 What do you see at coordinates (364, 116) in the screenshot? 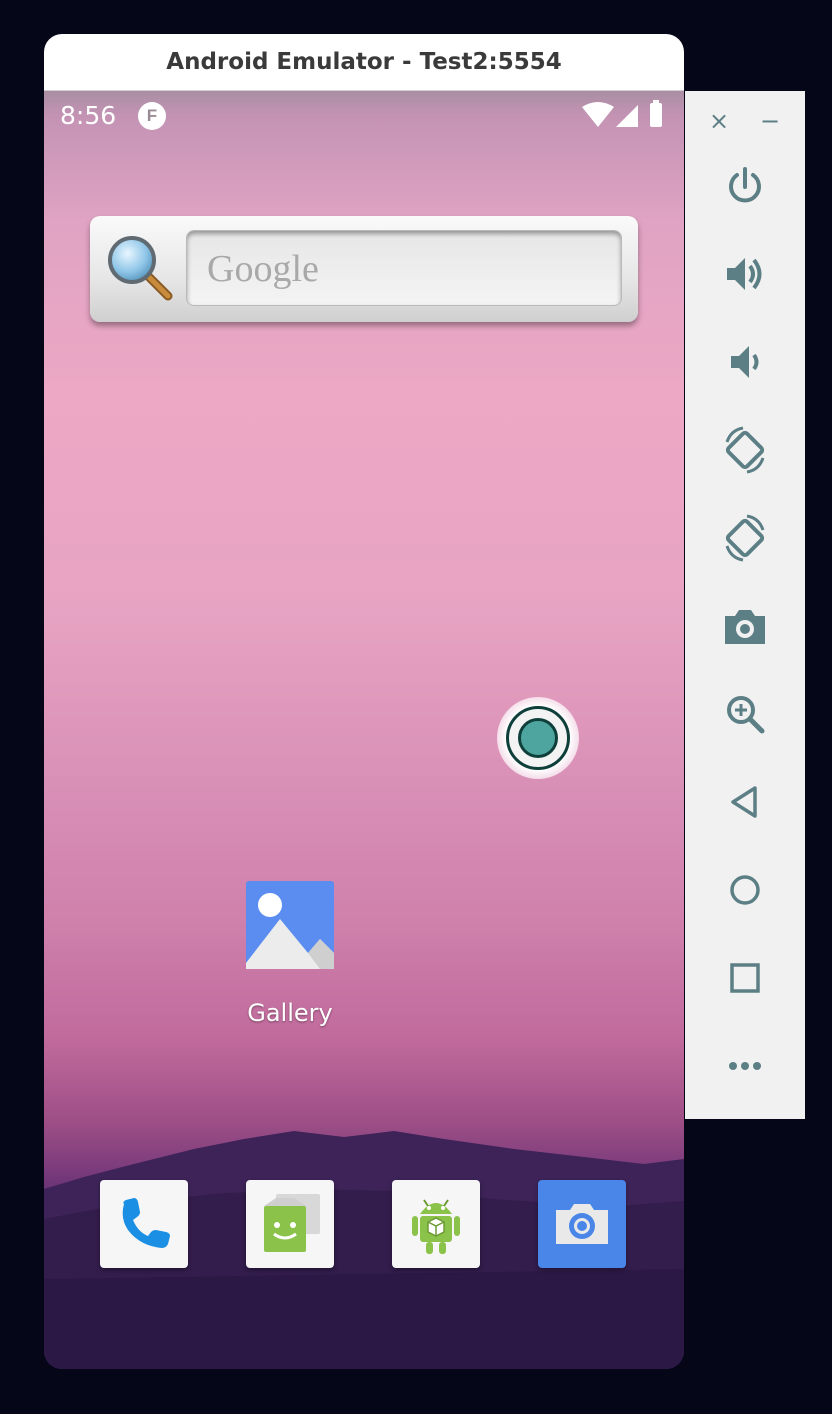
I see `status-bar: 8:56 F` at bounding box center [364, 116].